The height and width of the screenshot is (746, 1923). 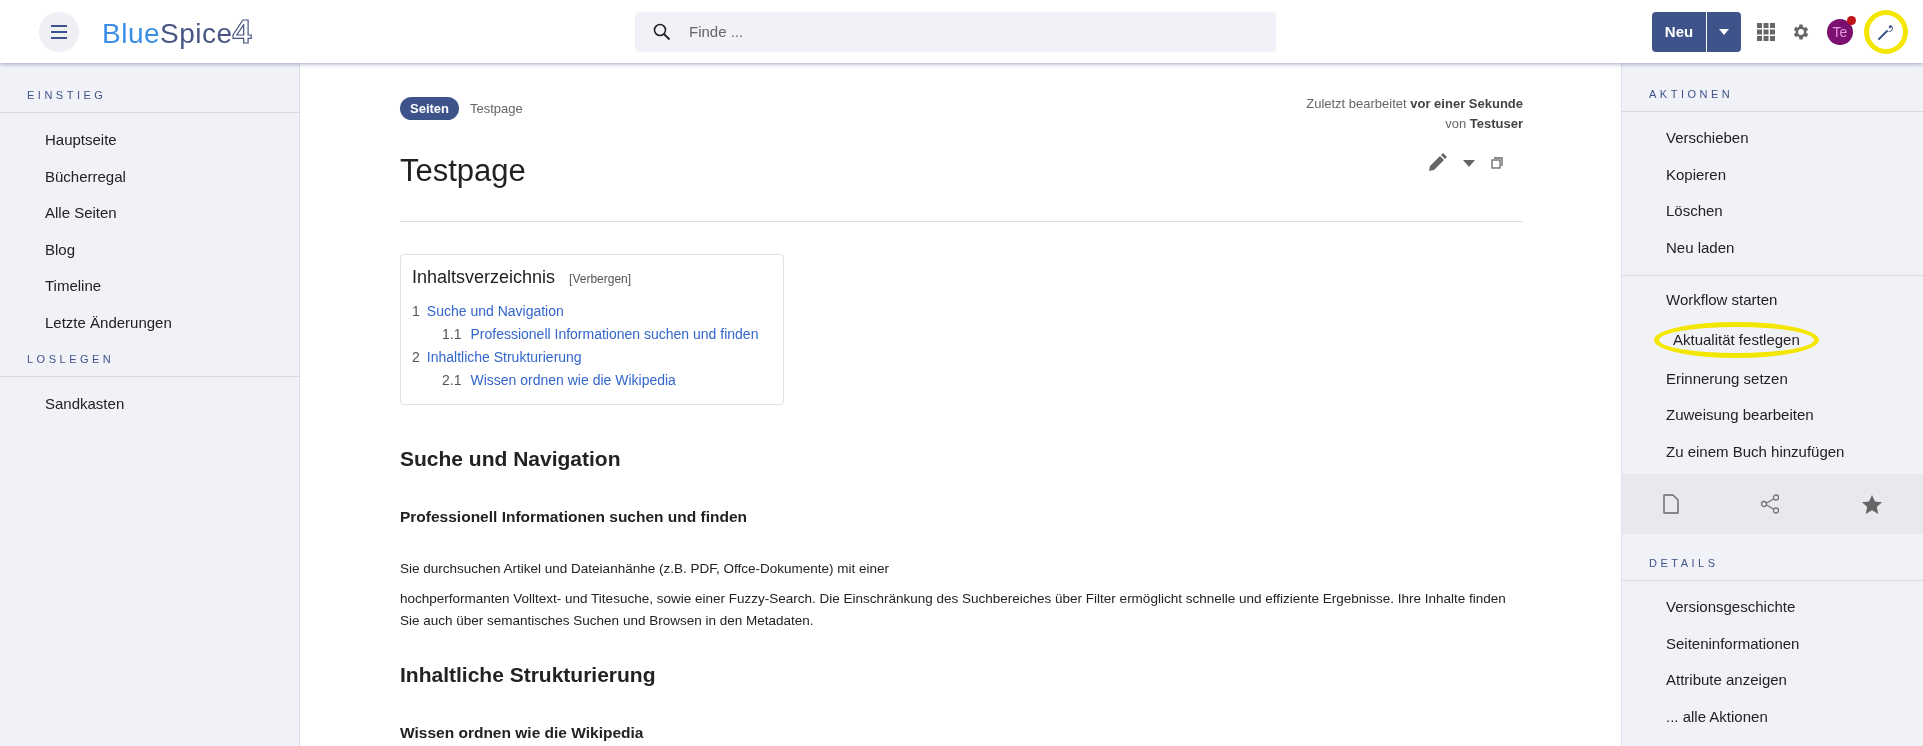 I want to click on expand-icon, so click(x=1497, y=163).